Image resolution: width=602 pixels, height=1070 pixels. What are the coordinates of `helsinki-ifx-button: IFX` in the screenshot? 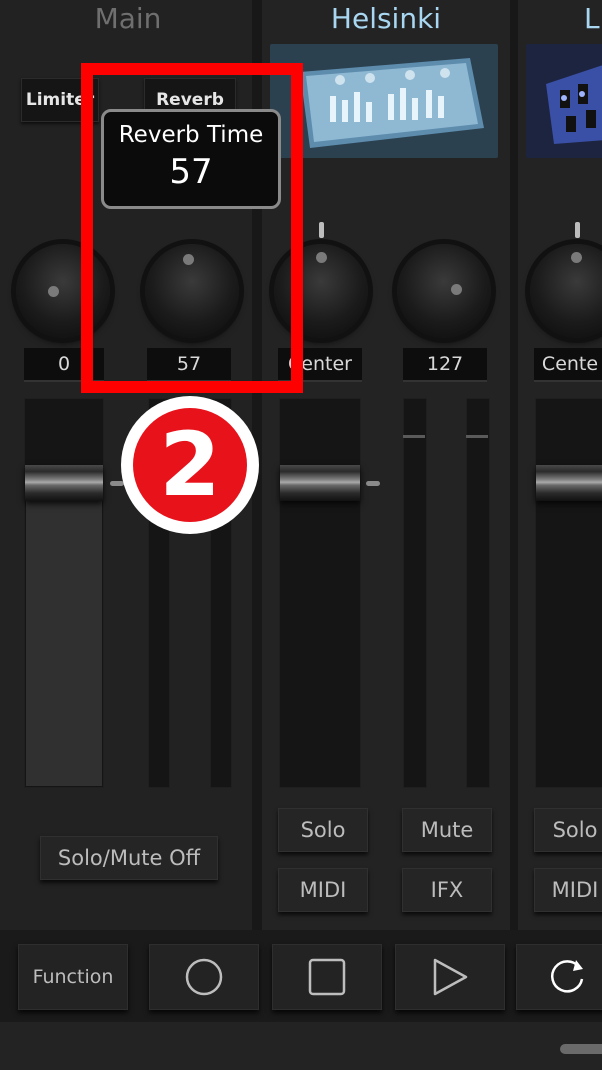 It's located at (447, 890).